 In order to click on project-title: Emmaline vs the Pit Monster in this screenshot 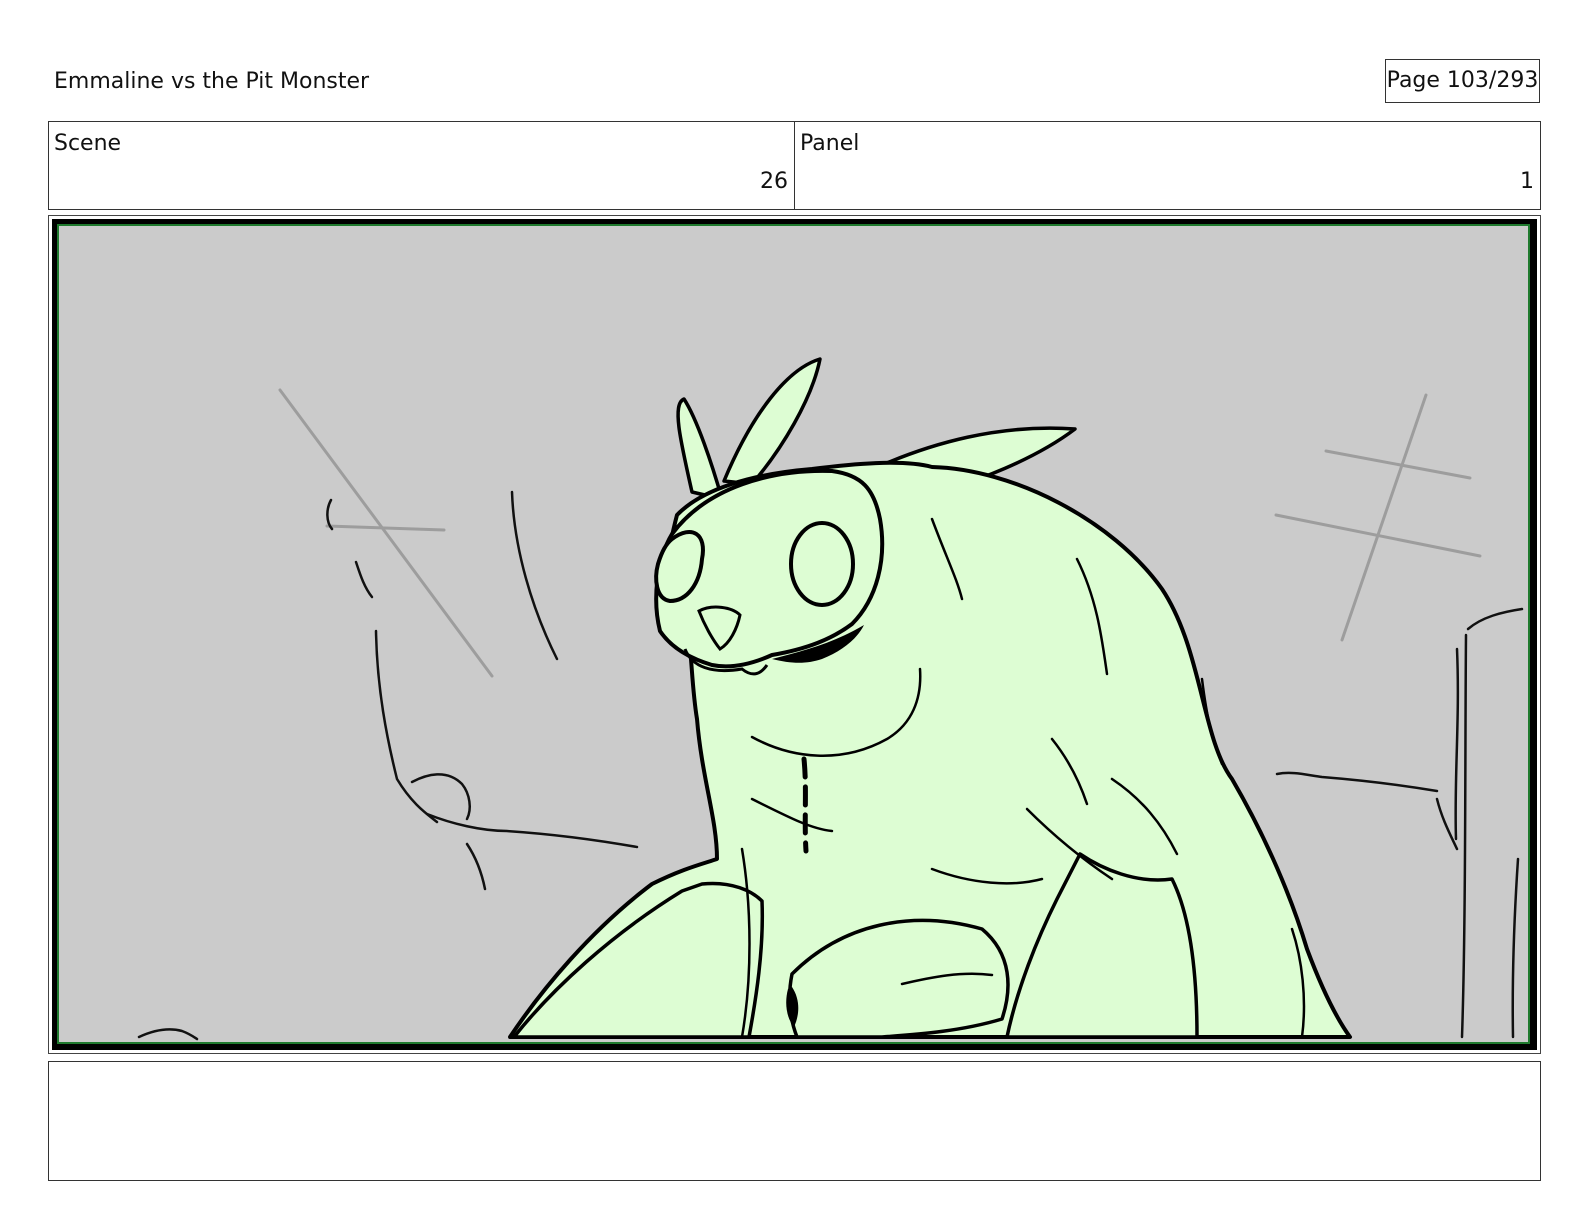, I will do `click(212, 81)`.